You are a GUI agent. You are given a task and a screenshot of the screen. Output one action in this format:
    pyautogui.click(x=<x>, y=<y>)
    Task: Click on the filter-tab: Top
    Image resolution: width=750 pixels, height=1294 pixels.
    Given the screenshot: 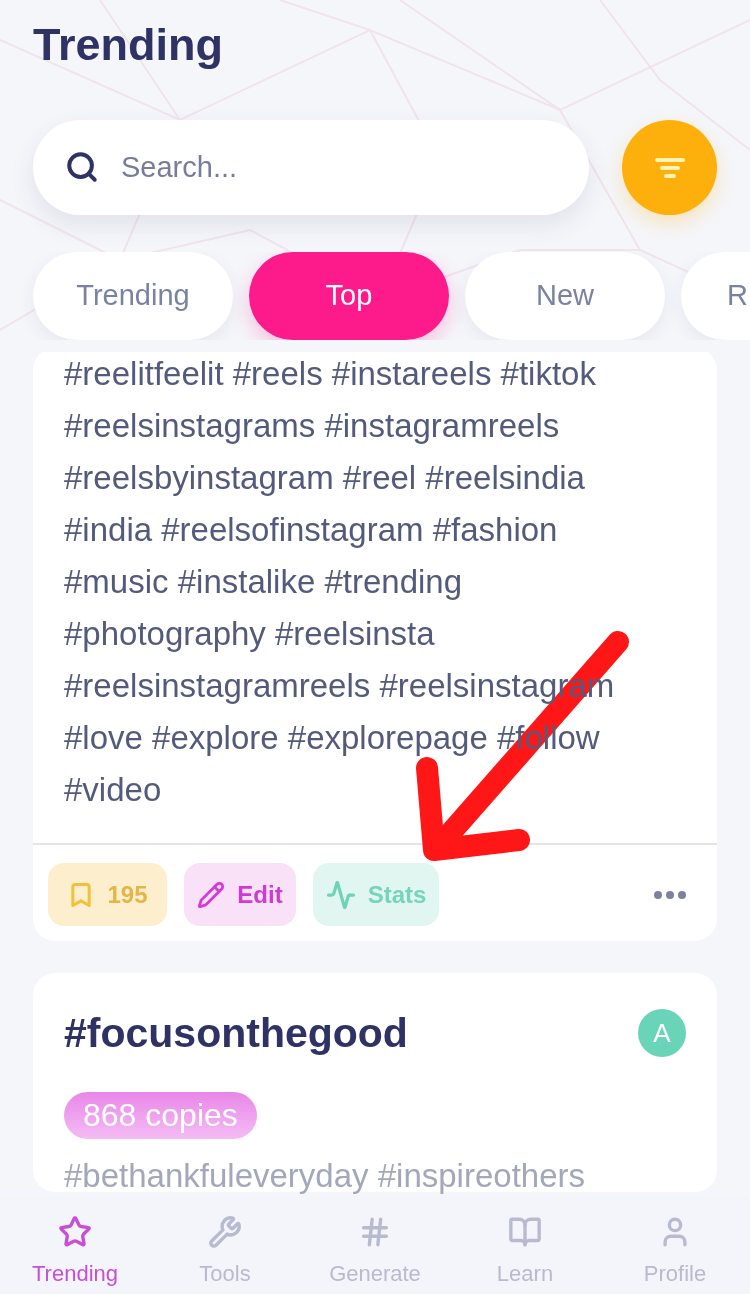 What is the action you would take?
    pyautogui.click(x=349, y=296)
    